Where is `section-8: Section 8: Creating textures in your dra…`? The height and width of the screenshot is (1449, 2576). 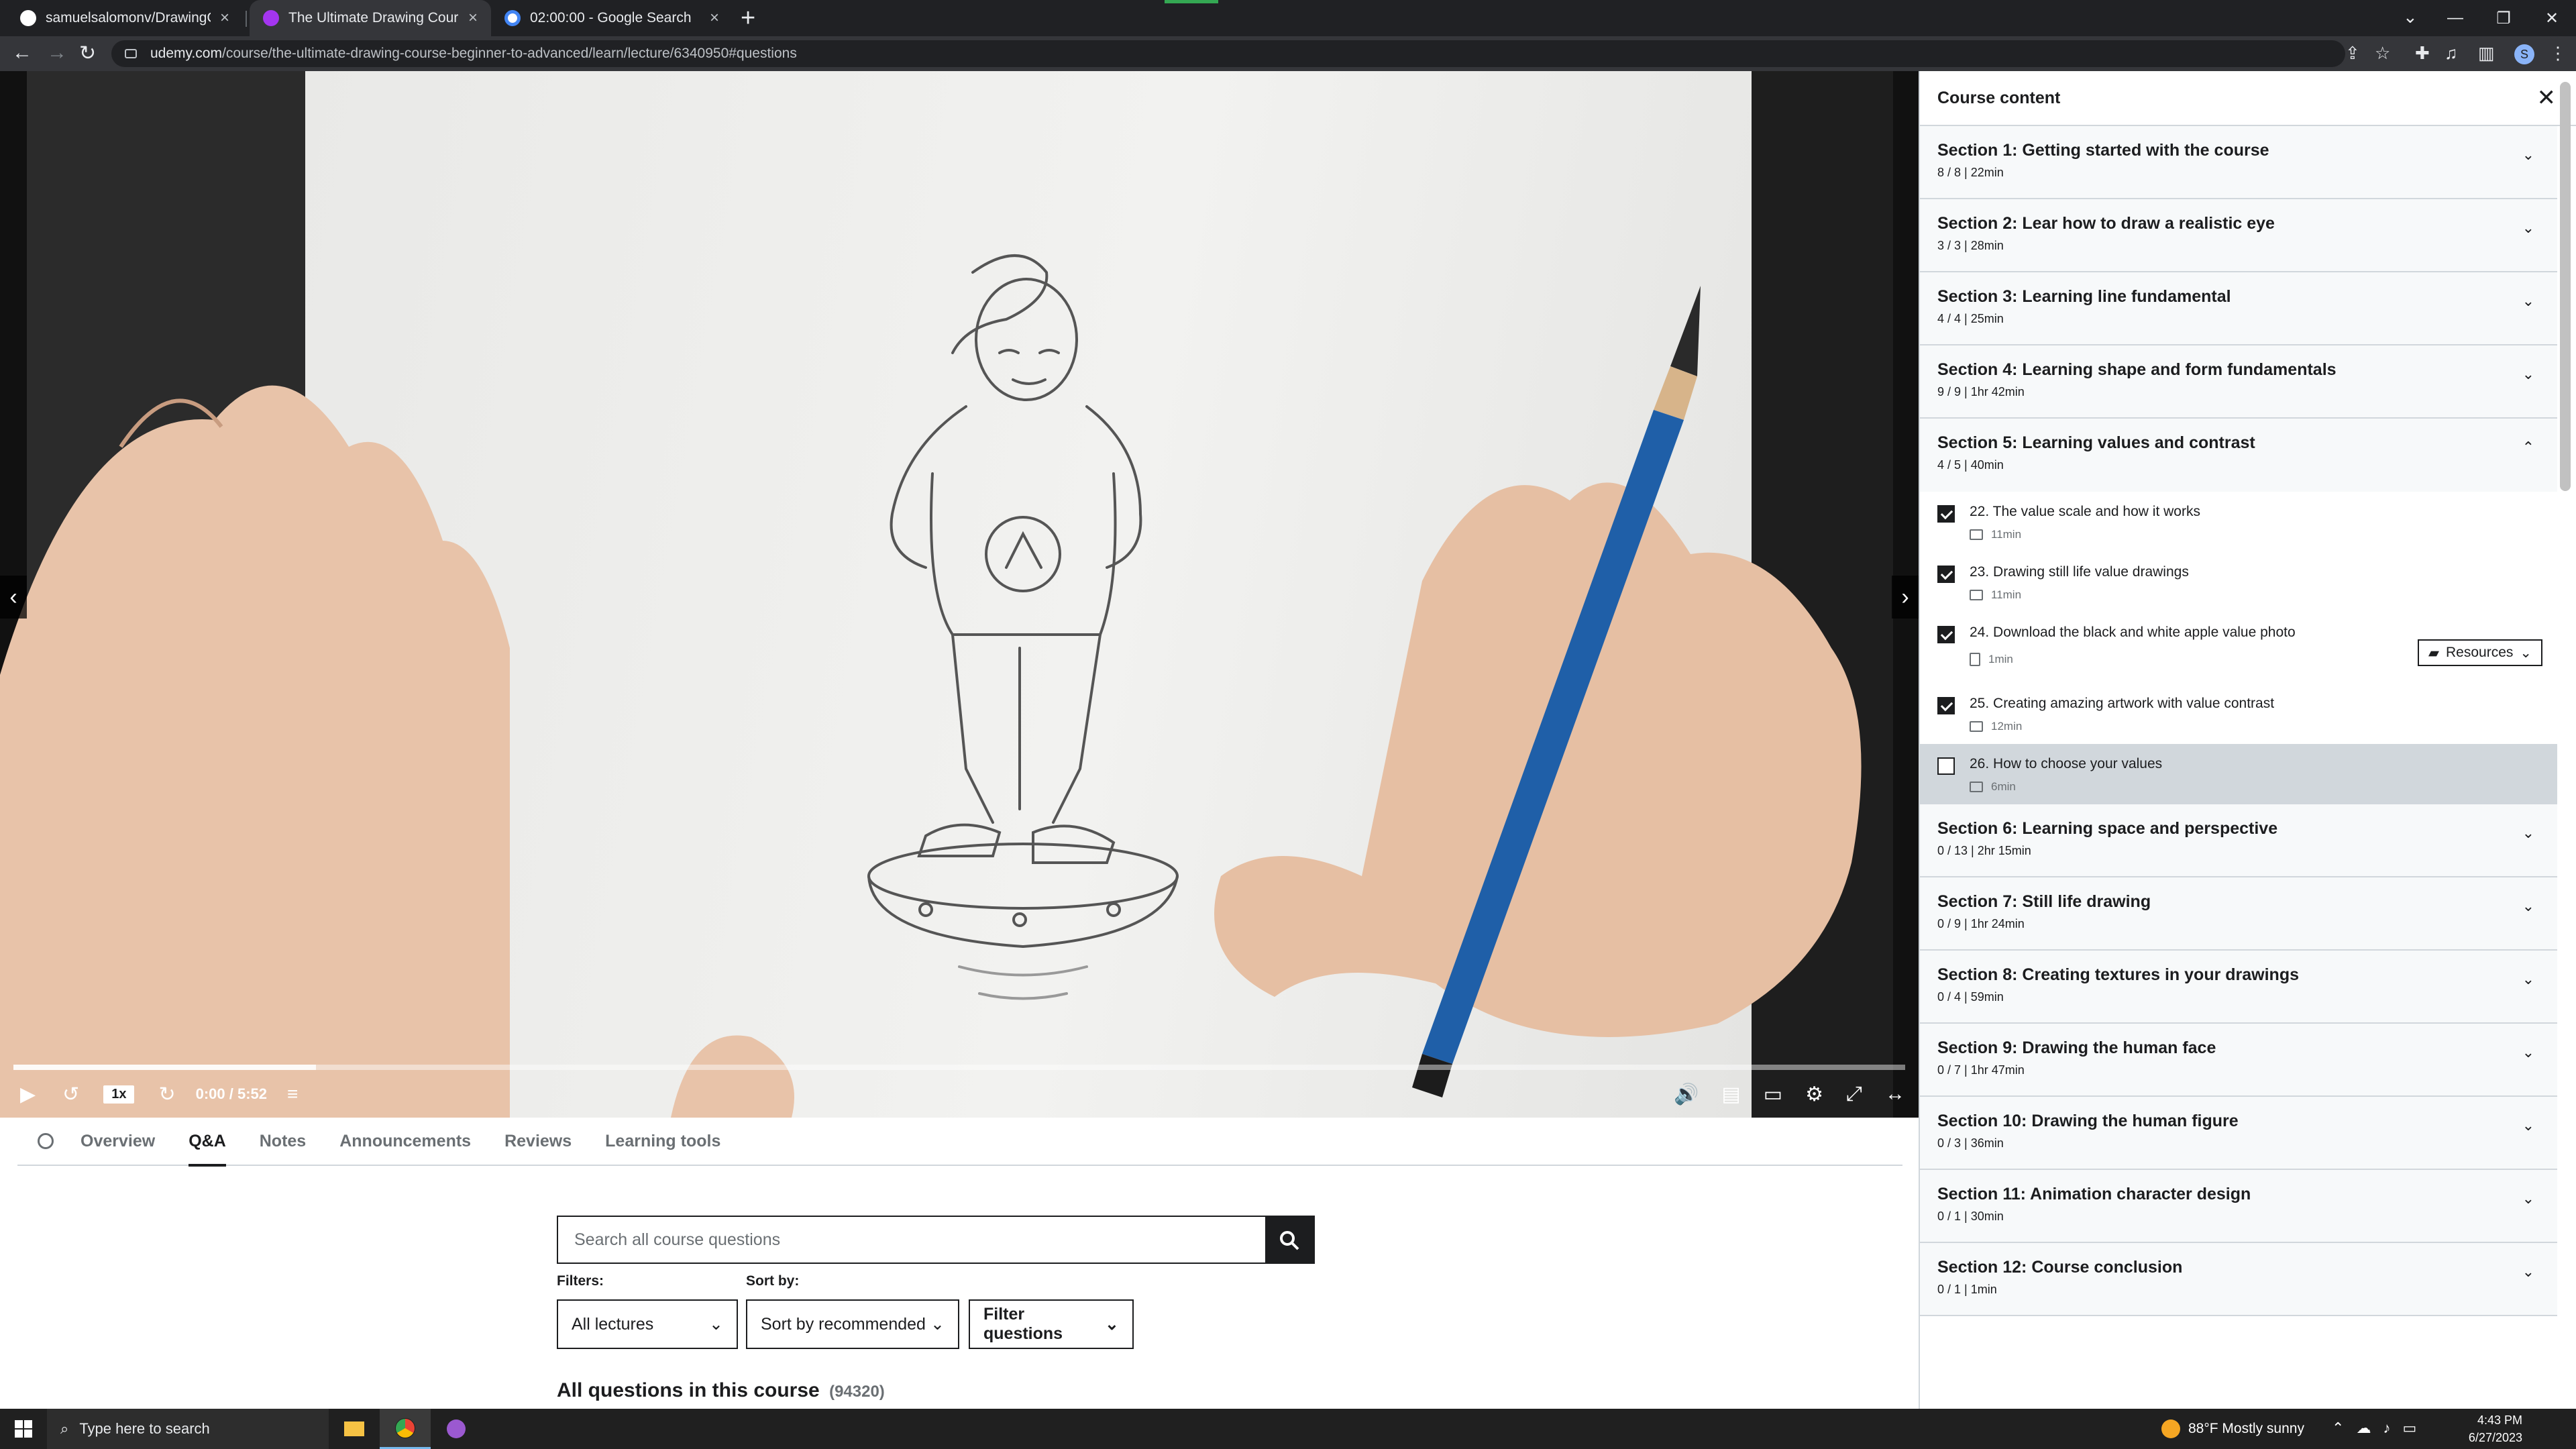 section-8: Section 8: Creating textures in your dra… is located at coordinates (2238, 987).